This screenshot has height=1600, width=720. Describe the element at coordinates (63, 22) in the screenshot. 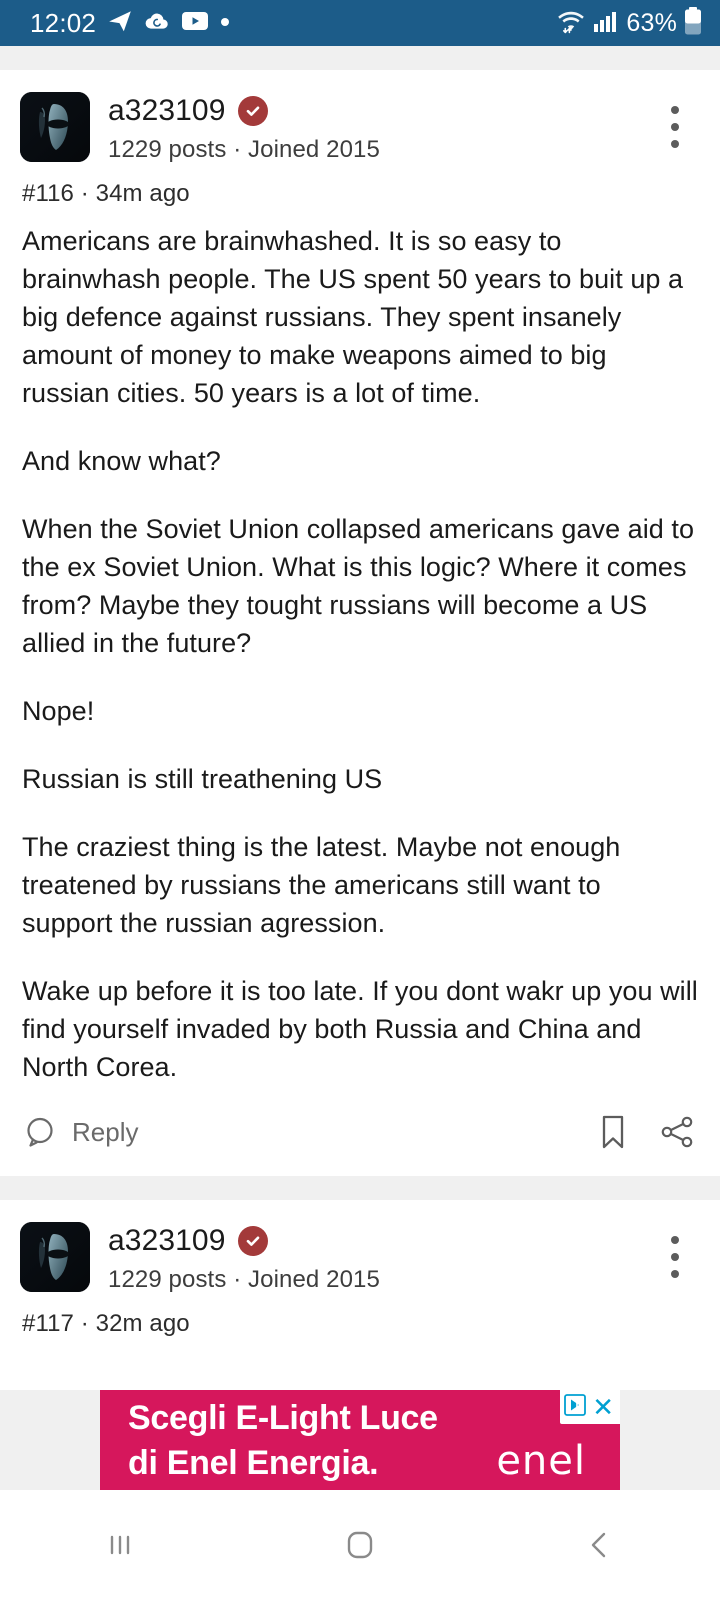

I see `status-bar-clock: 12:02` at that location.